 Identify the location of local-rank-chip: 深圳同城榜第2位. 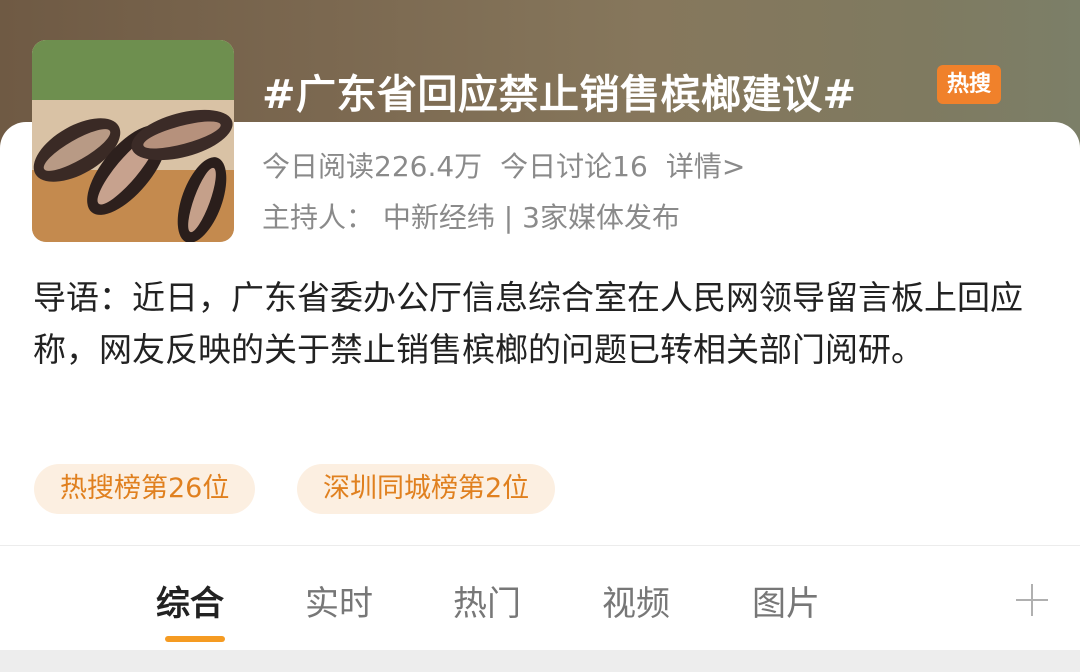
(426, 489).